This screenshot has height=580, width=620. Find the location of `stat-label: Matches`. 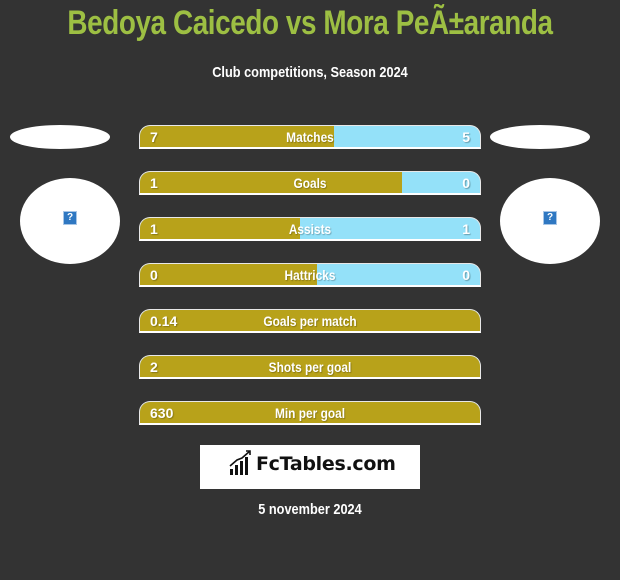

stat-label: Matches is located at coordinates (310, 137).